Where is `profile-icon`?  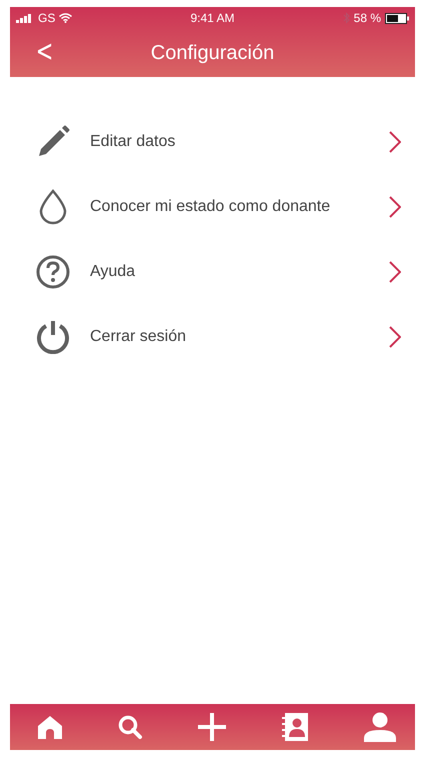
profile-icon is located at coordinates (380, 727).